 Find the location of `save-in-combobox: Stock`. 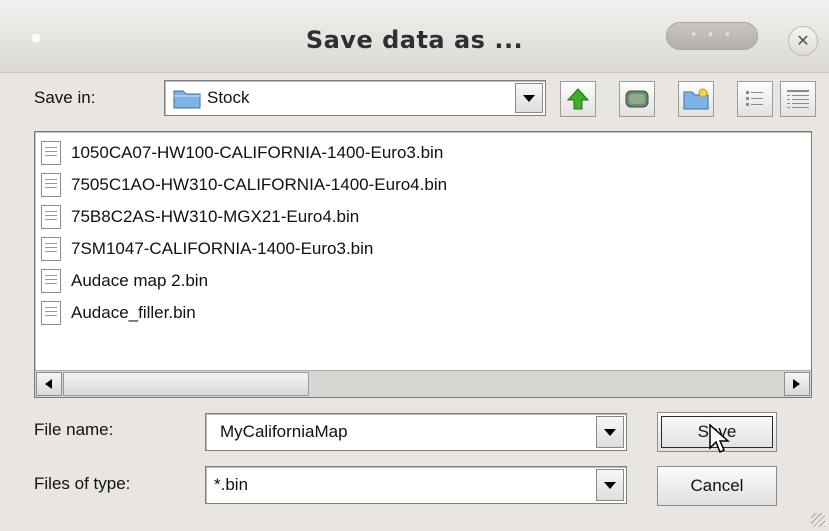

save-in-combobox: Stock is located at coordinates (355, 98).